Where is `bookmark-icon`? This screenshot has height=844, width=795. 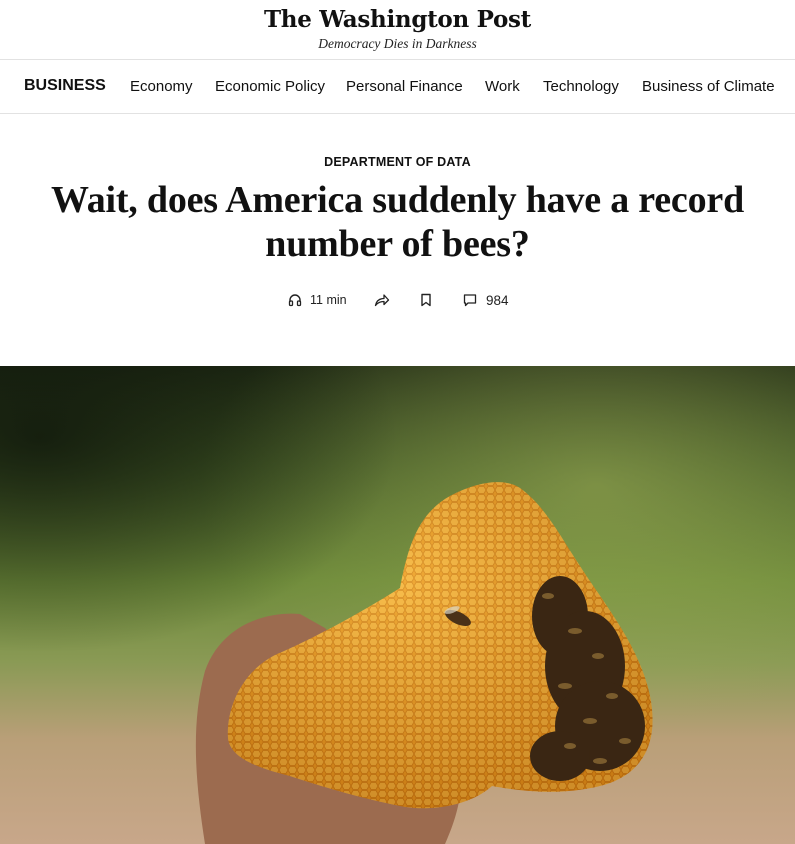 bookmark-icon is located at coordinates (426, 300).